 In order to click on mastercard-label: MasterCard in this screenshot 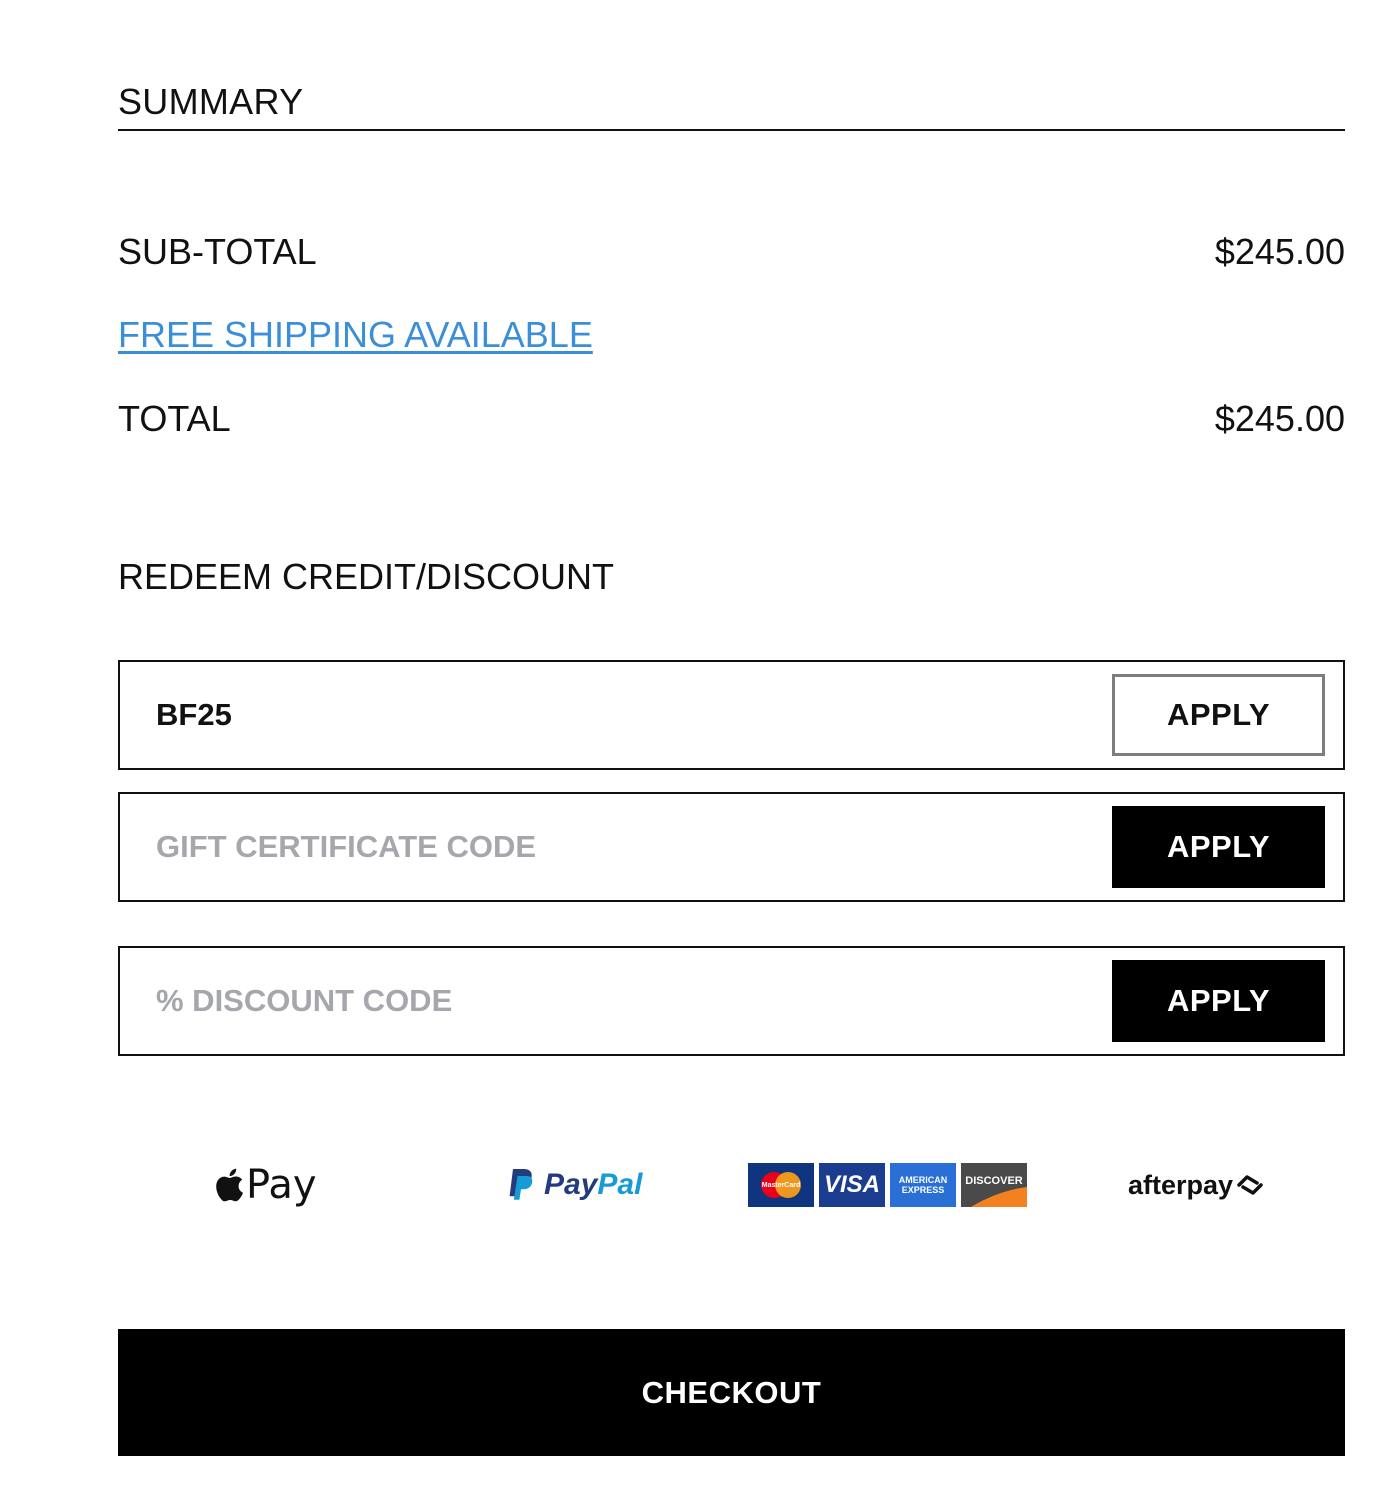, I will do `click(781, 1185)`.